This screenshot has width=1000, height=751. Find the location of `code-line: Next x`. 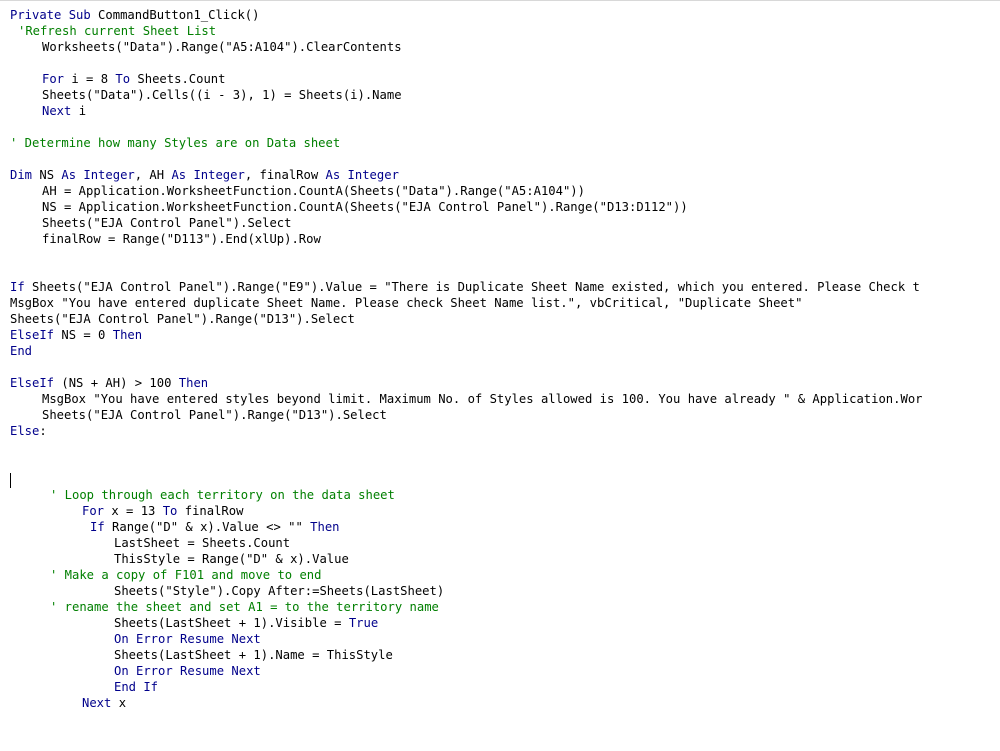

code-line: Next x is located at coordinates (500, 703).